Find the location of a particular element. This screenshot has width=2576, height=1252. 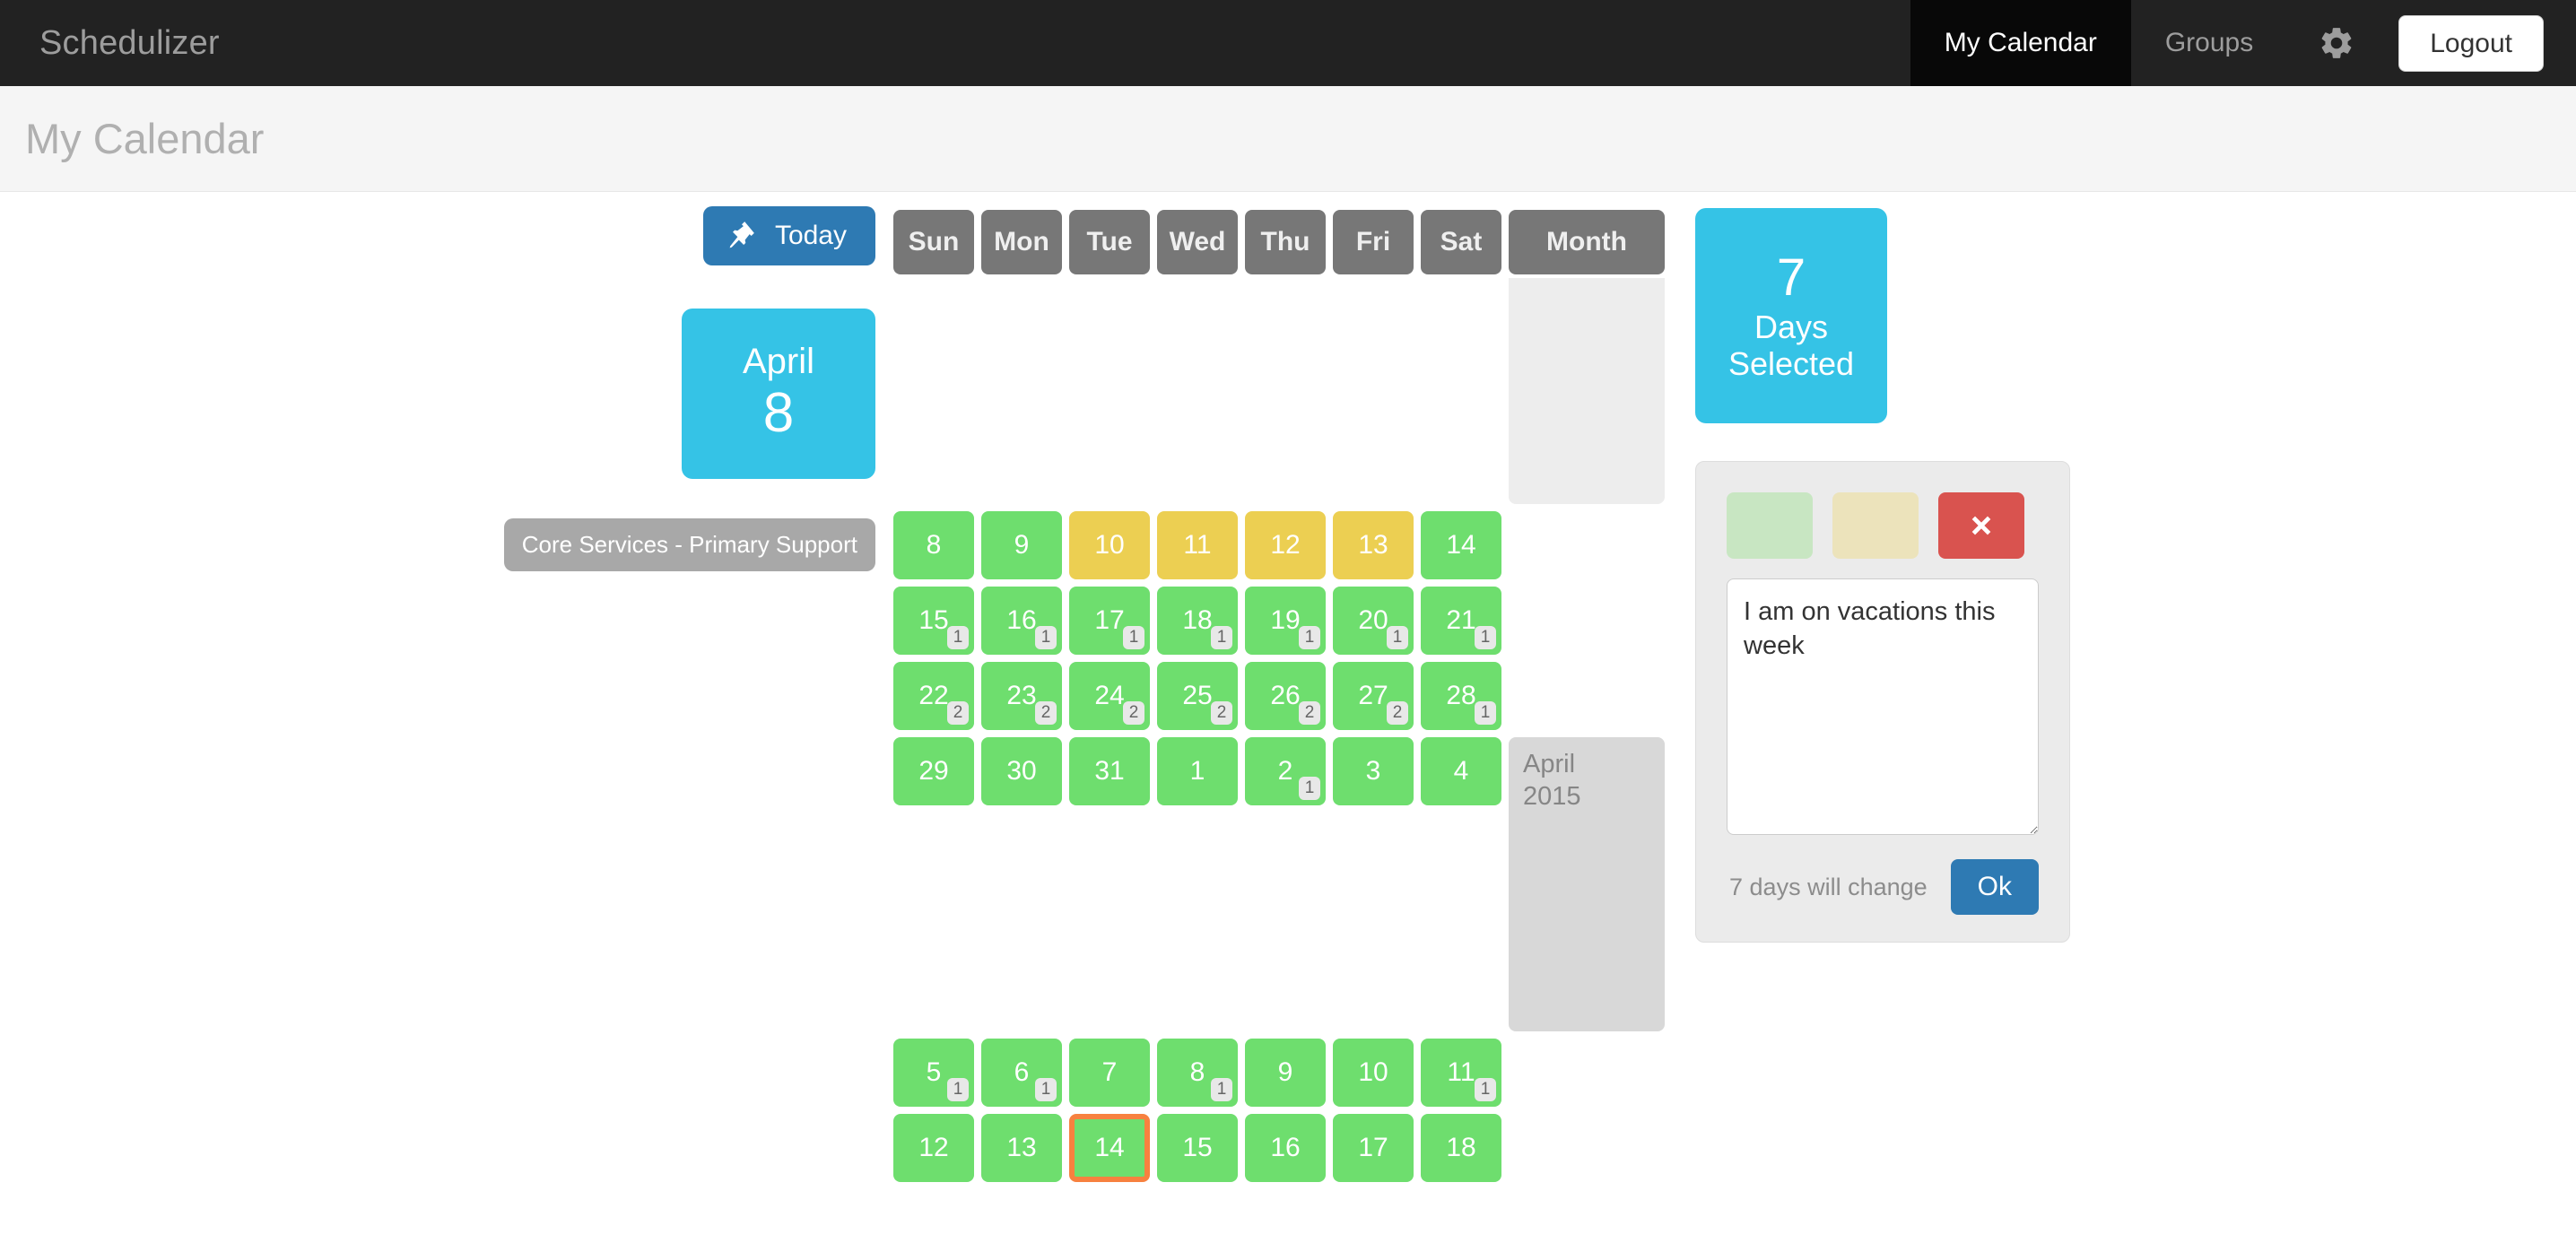

calendar-day-number: 29 is located at coordinates (933, 771).